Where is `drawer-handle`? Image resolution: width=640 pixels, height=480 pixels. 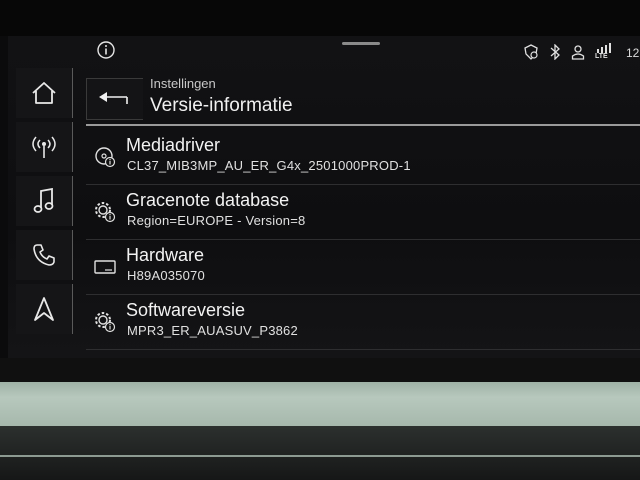
drawer-handle is located at coordinates (361, 43).